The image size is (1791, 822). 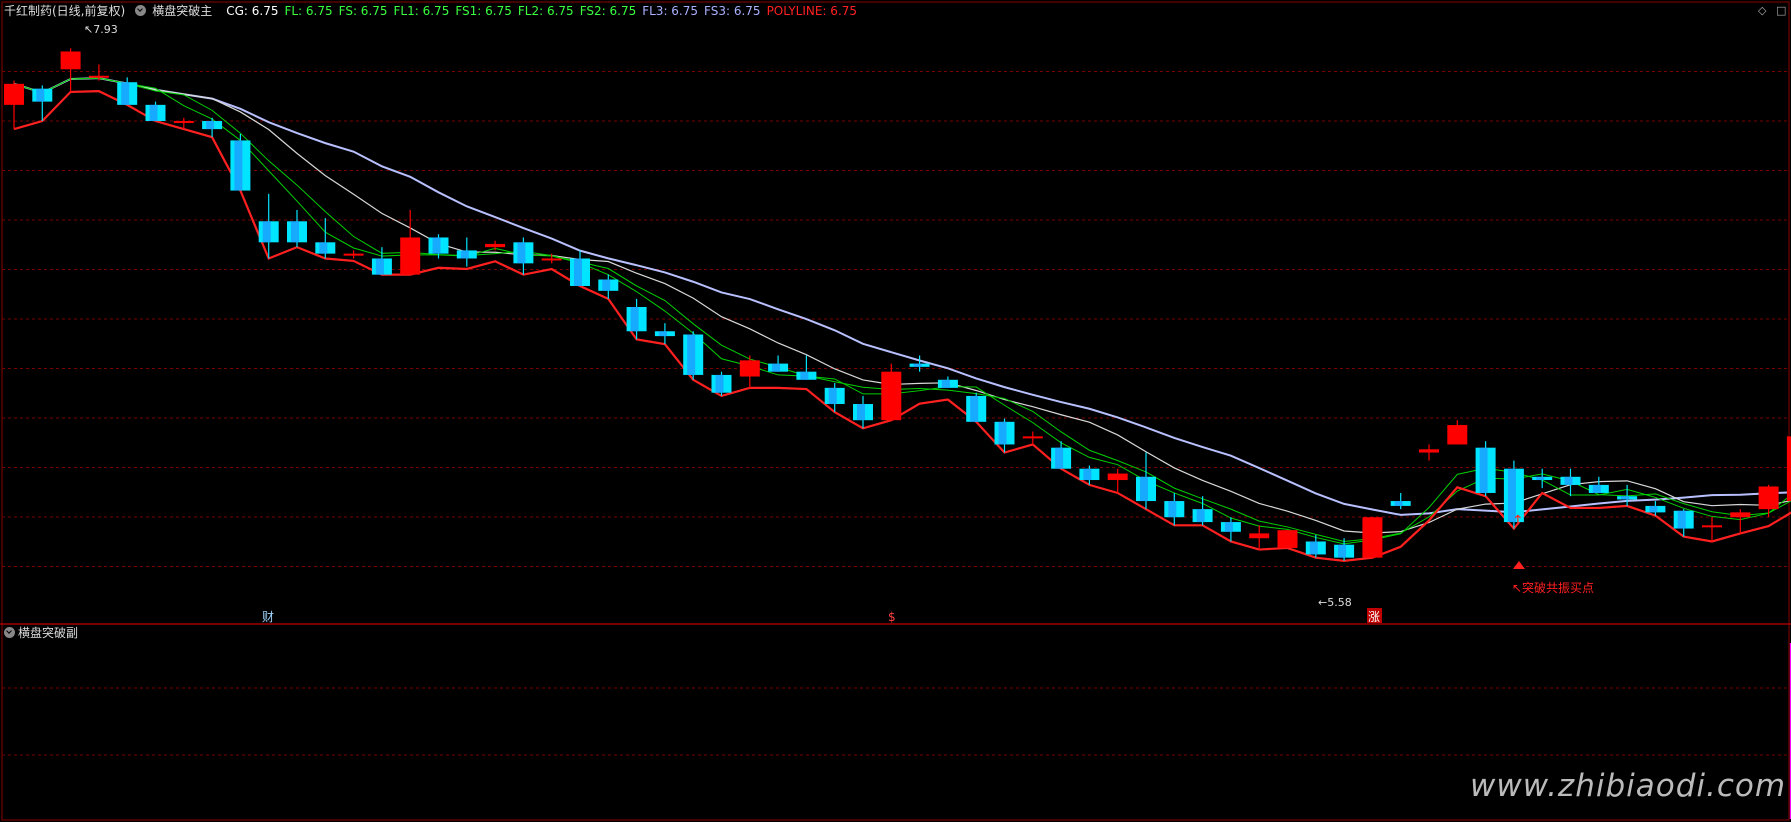 What do you see at coordinates (141, 10) in the screenshot?
I see `dropdown-icon` at bounding box center [141, 10].